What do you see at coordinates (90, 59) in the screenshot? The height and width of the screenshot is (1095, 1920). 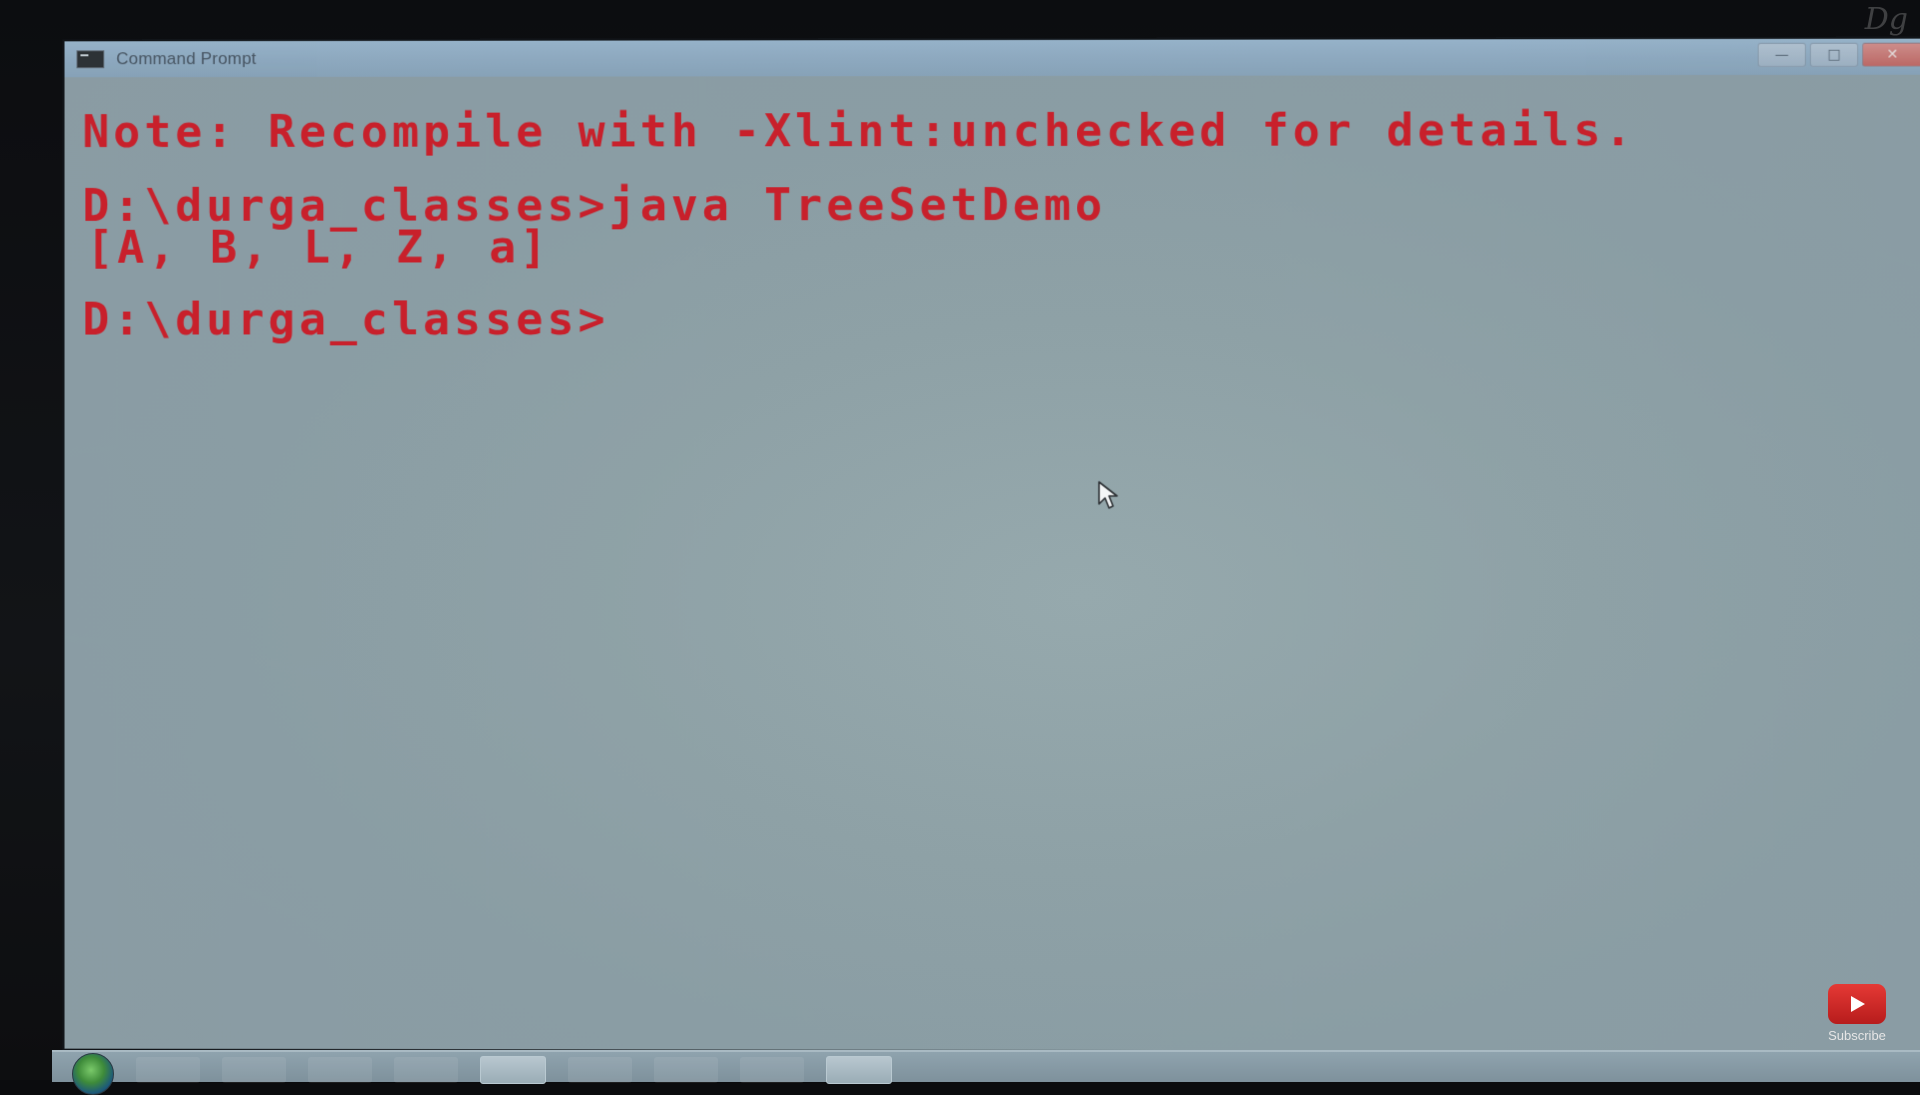 I see `console-icon` at bounding box center [90, 59].